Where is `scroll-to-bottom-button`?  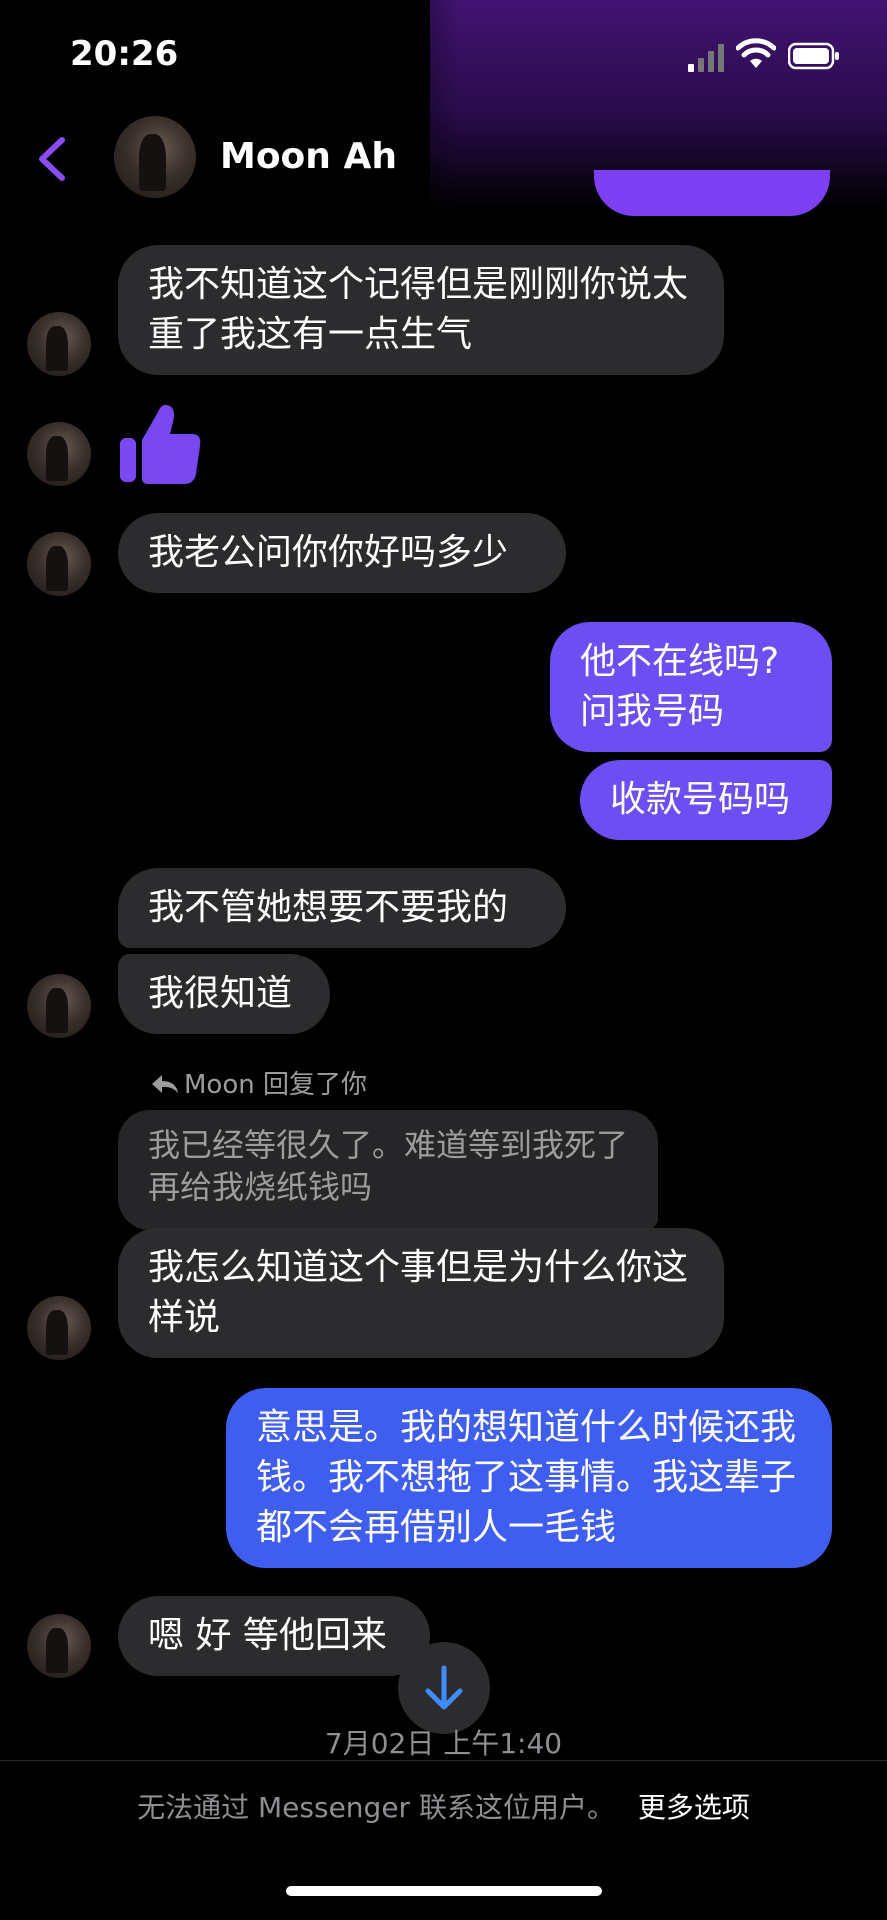 scroll-to-bottom-button is located at coordinates (444, 1688).